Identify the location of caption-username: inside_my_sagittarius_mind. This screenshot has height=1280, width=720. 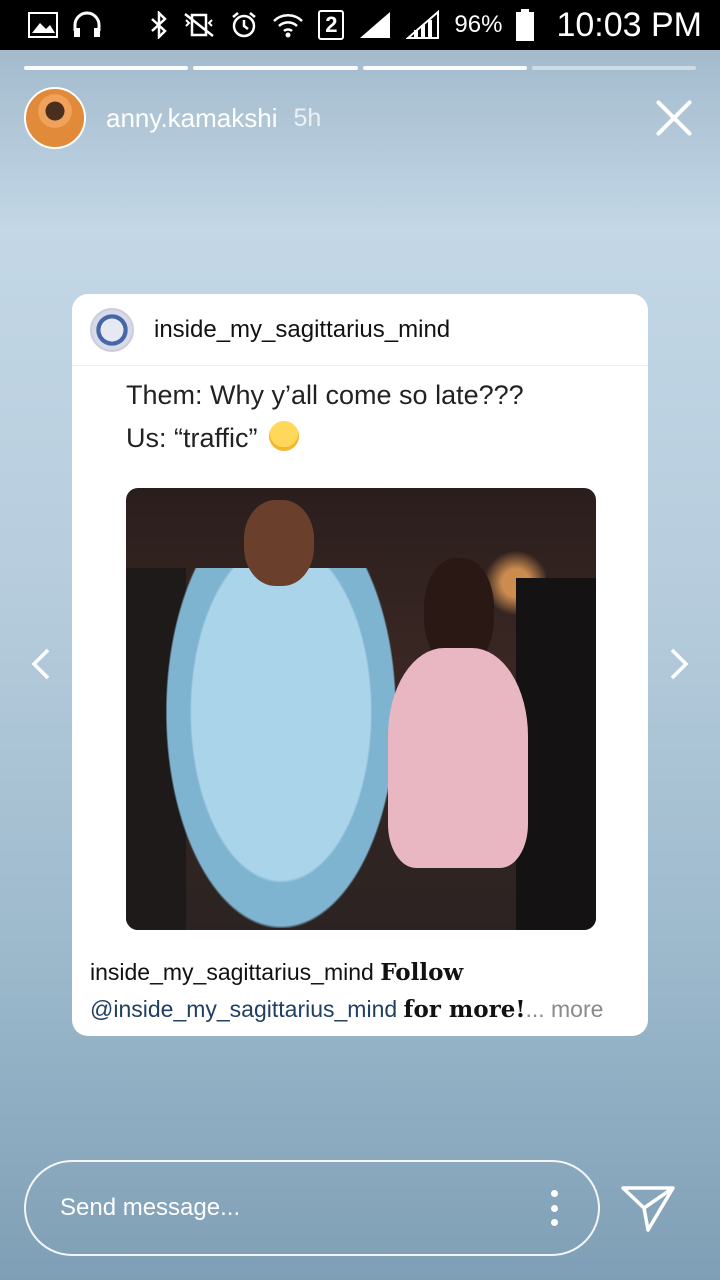
(232, 972).